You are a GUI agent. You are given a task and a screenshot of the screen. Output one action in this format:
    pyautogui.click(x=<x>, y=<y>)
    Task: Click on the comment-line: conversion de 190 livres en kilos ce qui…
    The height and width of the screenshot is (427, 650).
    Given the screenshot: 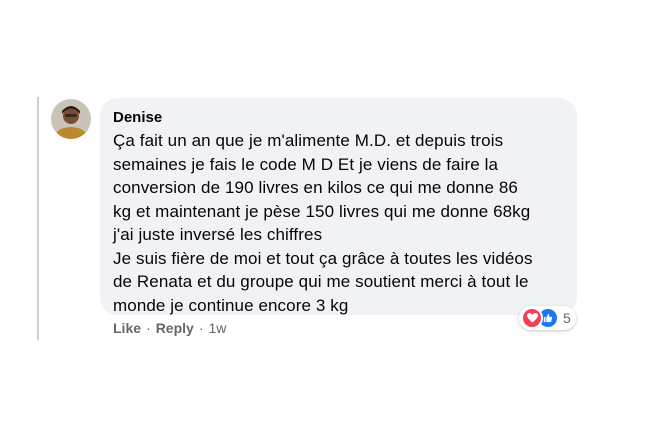 What is the action you would take?
    pyautogui.click(x=315, y=187)
    